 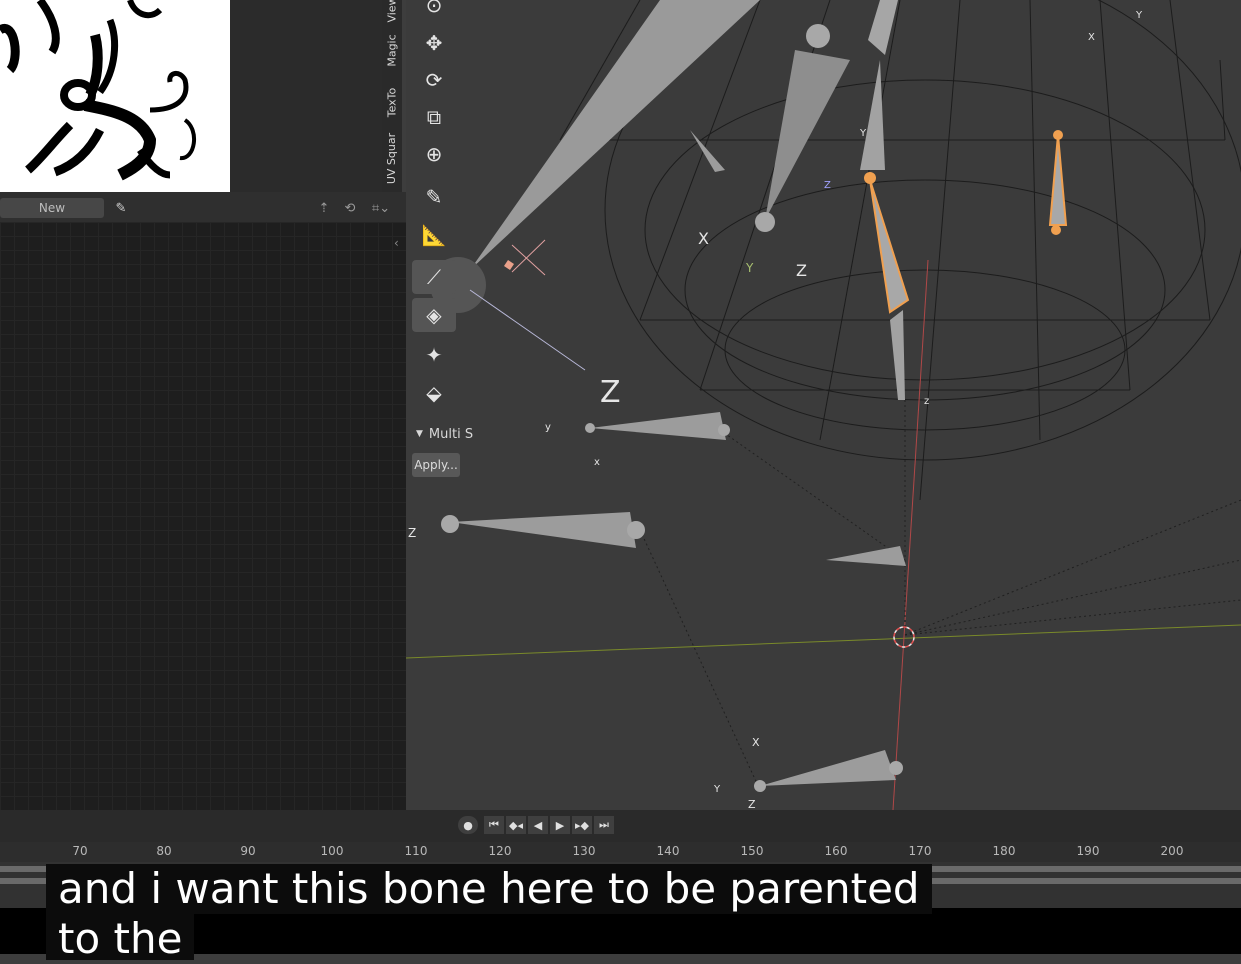 I want to click on tab-magic: Magic, so click(x=392, y=50).